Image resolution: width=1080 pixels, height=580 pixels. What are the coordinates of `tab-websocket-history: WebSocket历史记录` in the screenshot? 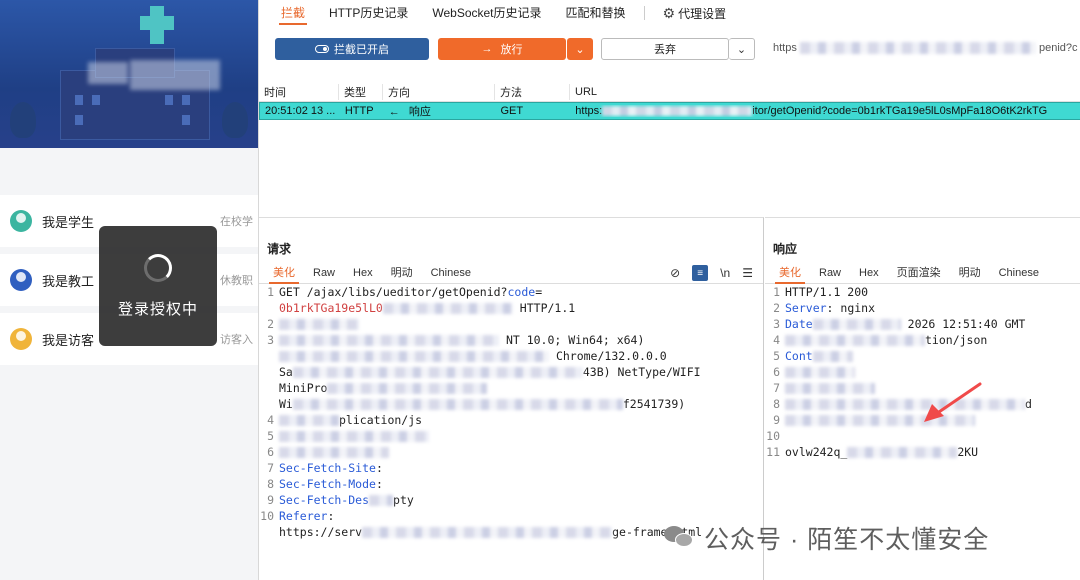 It's located at (486, 13).